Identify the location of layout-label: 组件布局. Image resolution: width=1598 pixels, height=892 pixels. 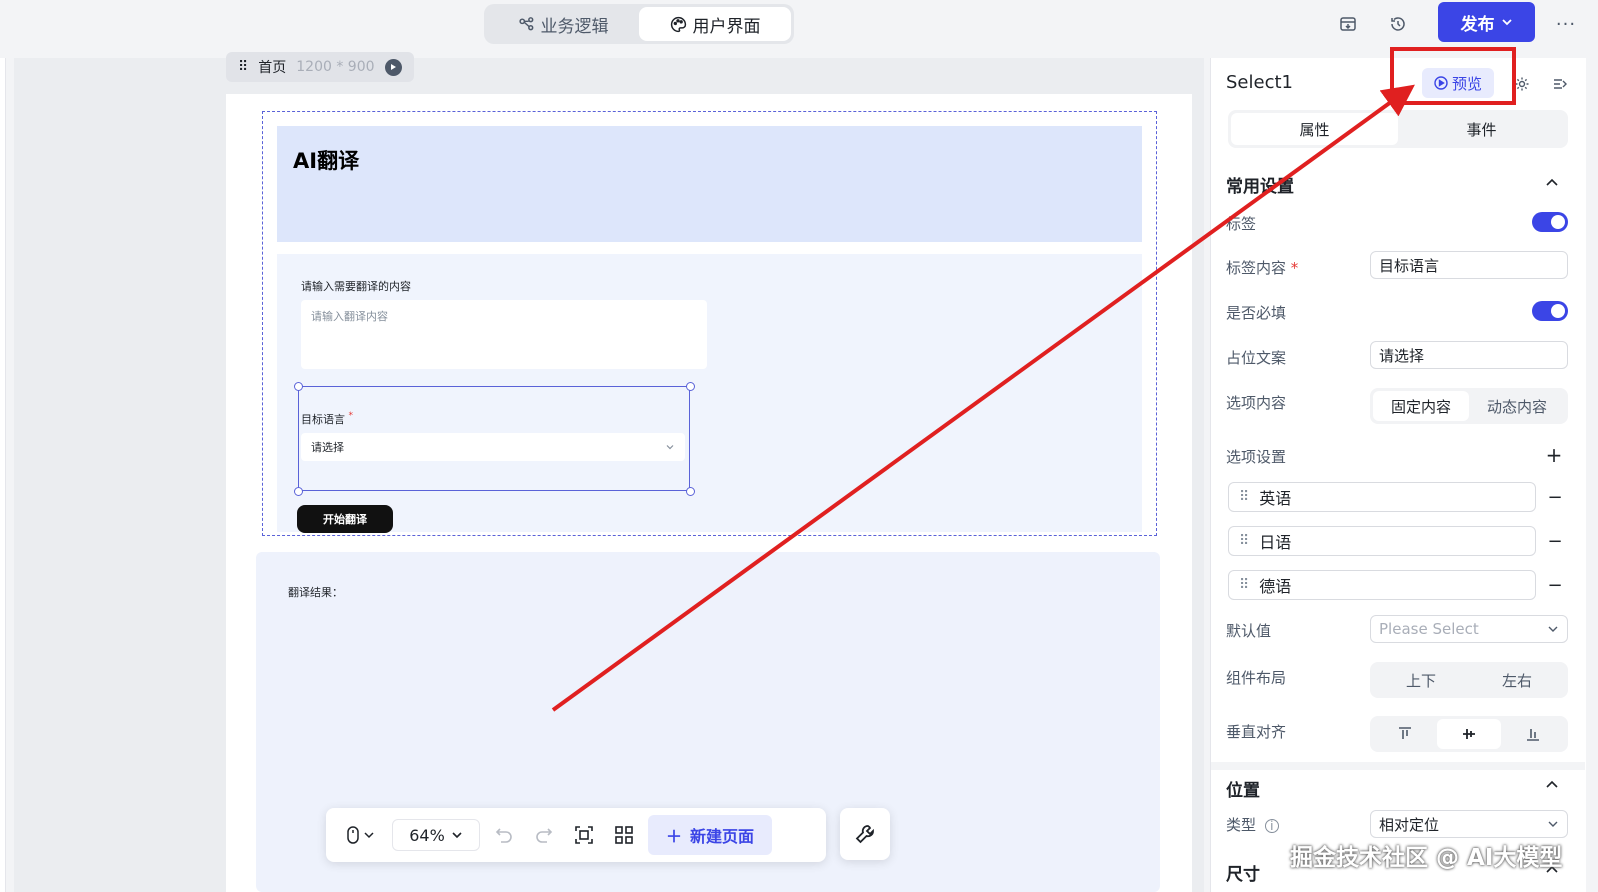
(1256, 678).